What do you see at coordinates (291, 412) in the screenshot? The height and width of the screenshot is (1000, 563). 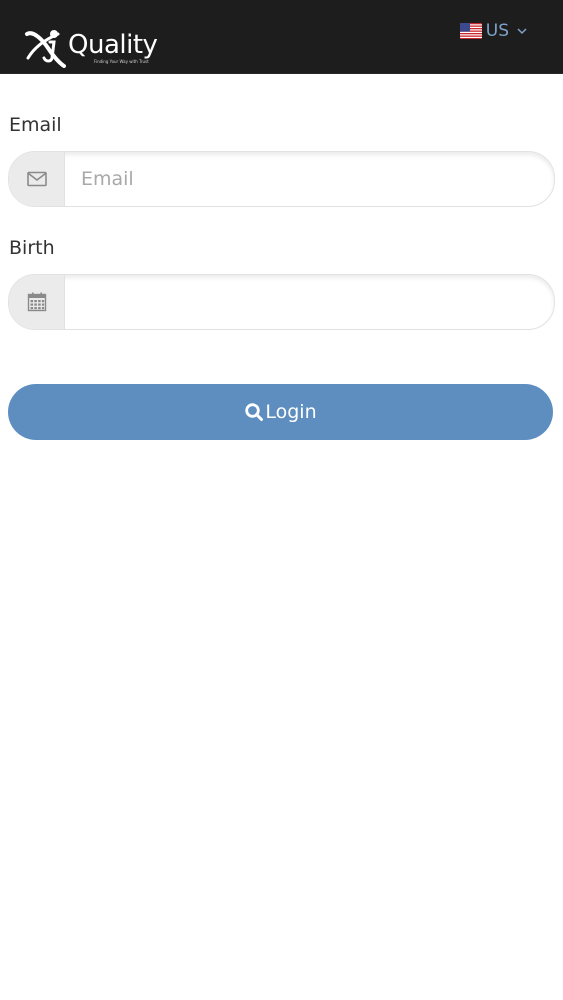 I see `login-button-label: Login` at bounding box center [291, 412].